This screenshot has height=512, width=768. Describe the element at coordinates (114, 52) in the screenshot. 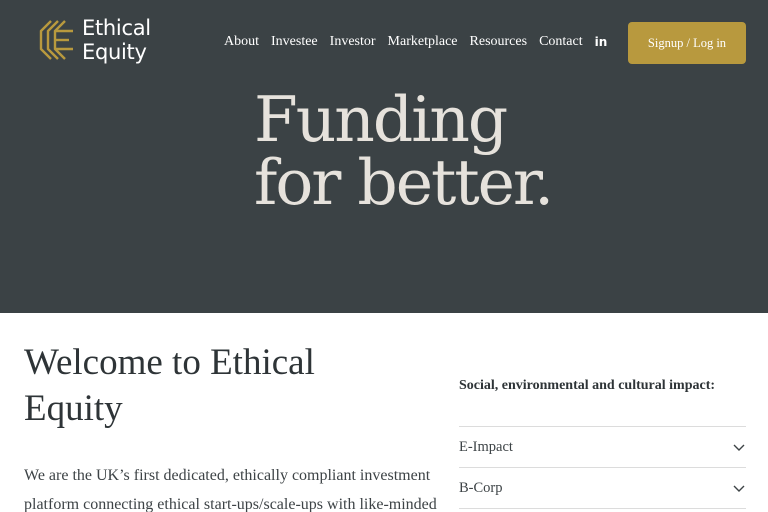

I see `brand-name-line2: Equity` at that location.